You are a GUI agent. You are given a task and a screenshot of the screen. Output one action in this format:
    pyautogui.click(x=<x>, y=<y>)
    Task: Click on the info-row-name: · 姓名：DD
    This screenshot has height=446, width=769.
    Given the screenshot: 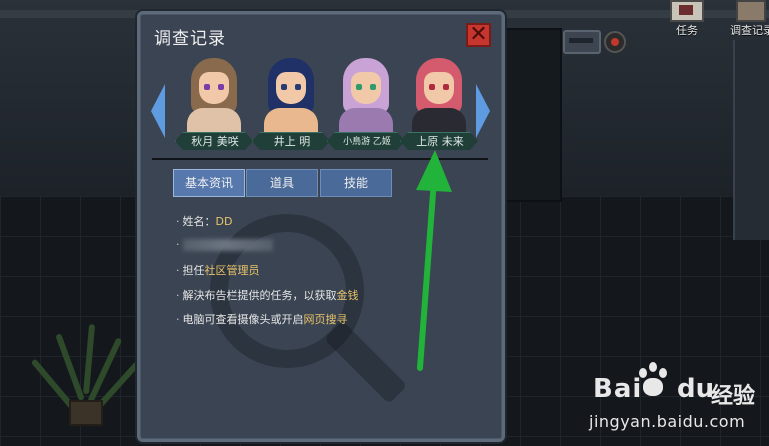 What is the action you would take?
    pyautogui.click(x=204, y=221)
    